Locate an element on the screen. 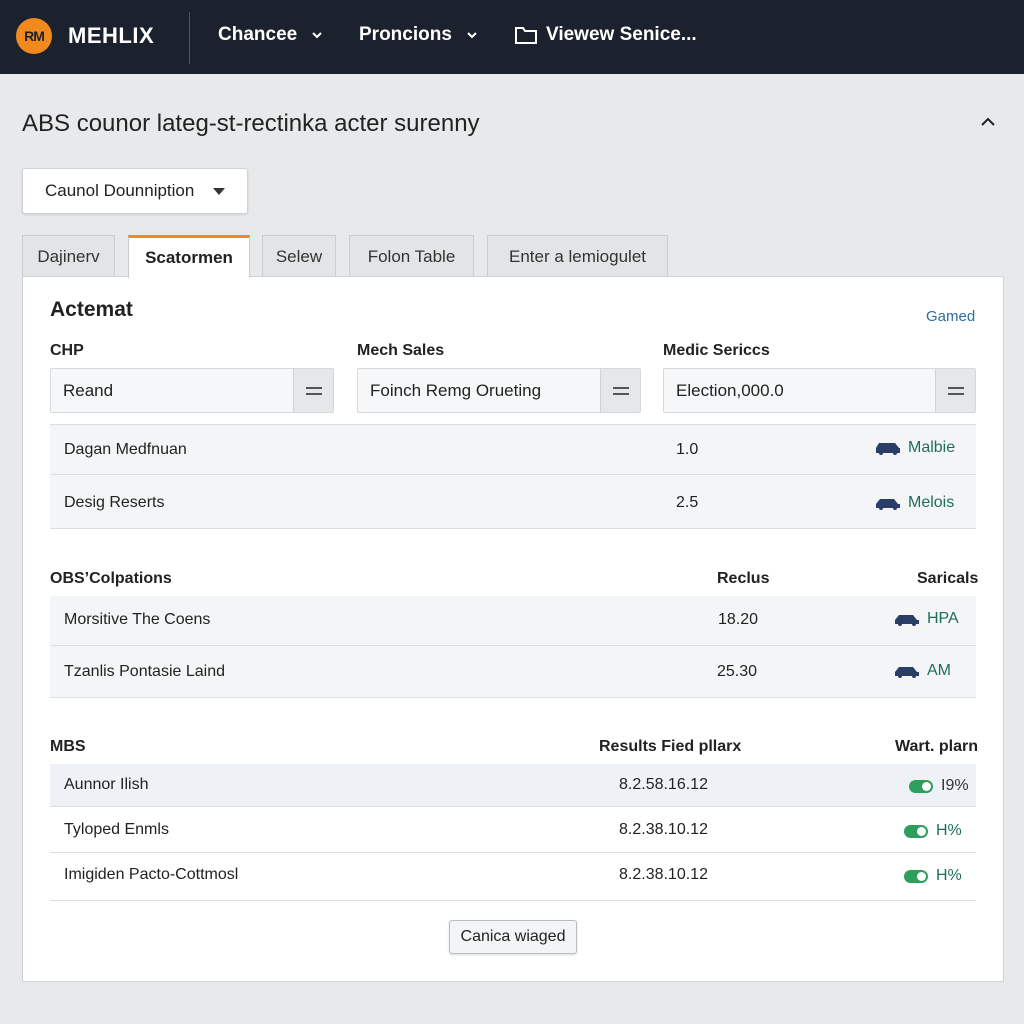 The height and width of the screenshot is (1024, 1024). row-name: Tzanlis Pontasie Laind is located at coordinates (144, 671).